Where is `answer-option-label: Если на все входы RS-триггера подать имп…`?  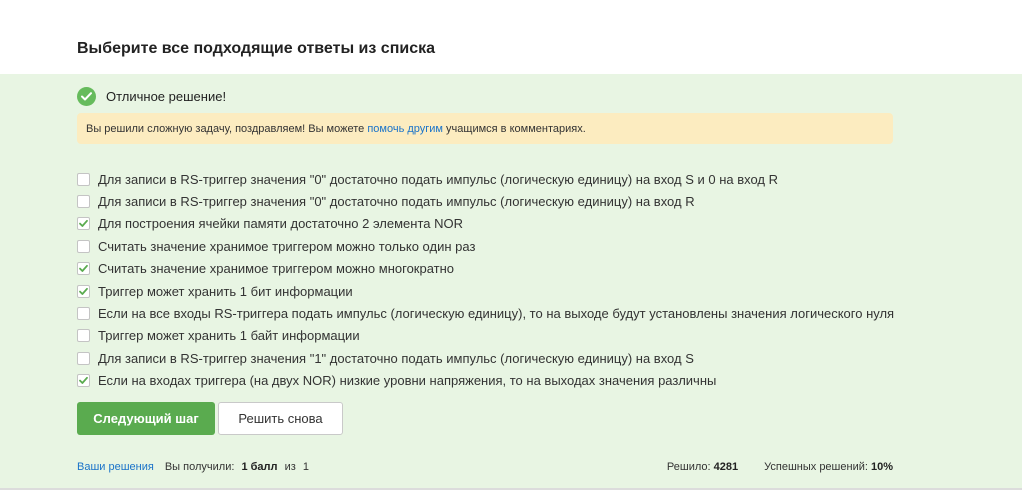 answer-option-label: Если на все входы RS-триггера подать имп… is located at coordinates (496, 314).